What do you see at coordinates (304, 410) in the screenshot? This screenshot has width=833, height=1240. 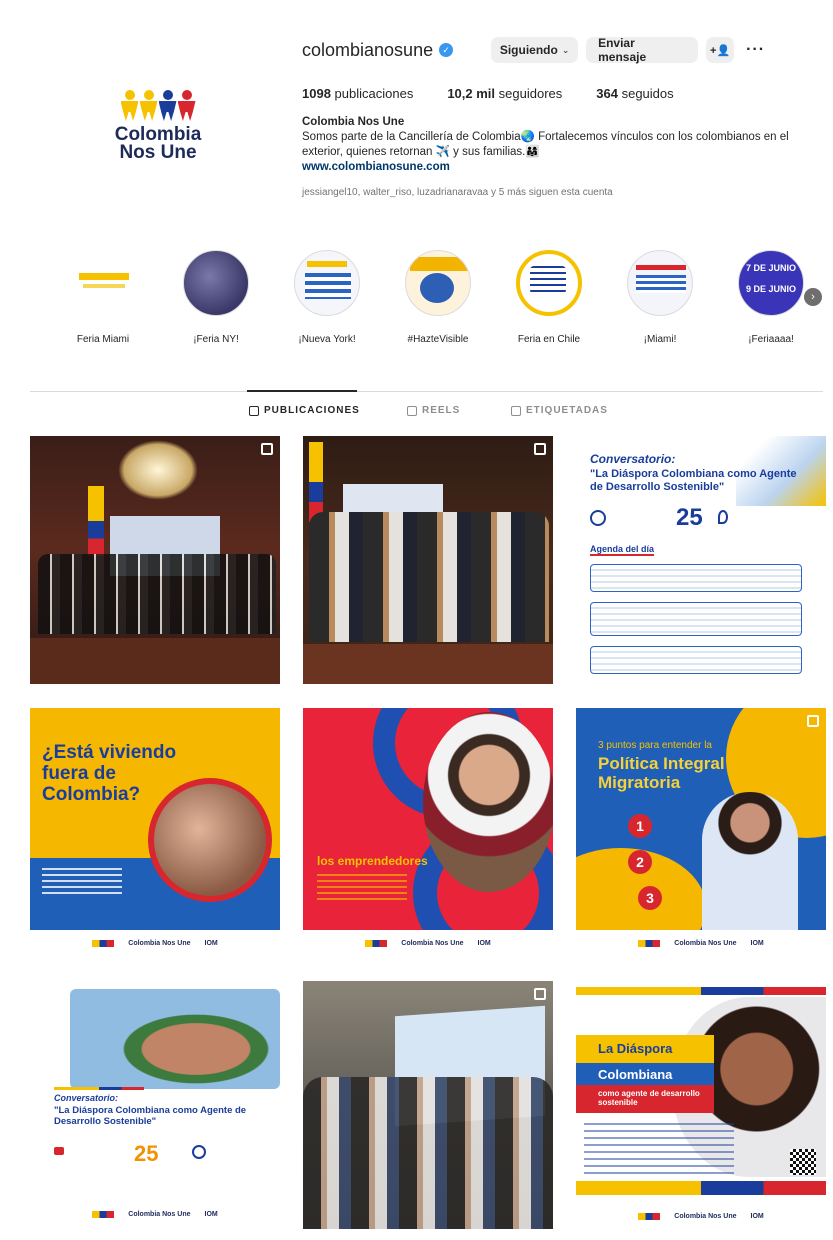 I see `tab-publicaciones: PUBLICACIONES` at bounding box center [304, 410].